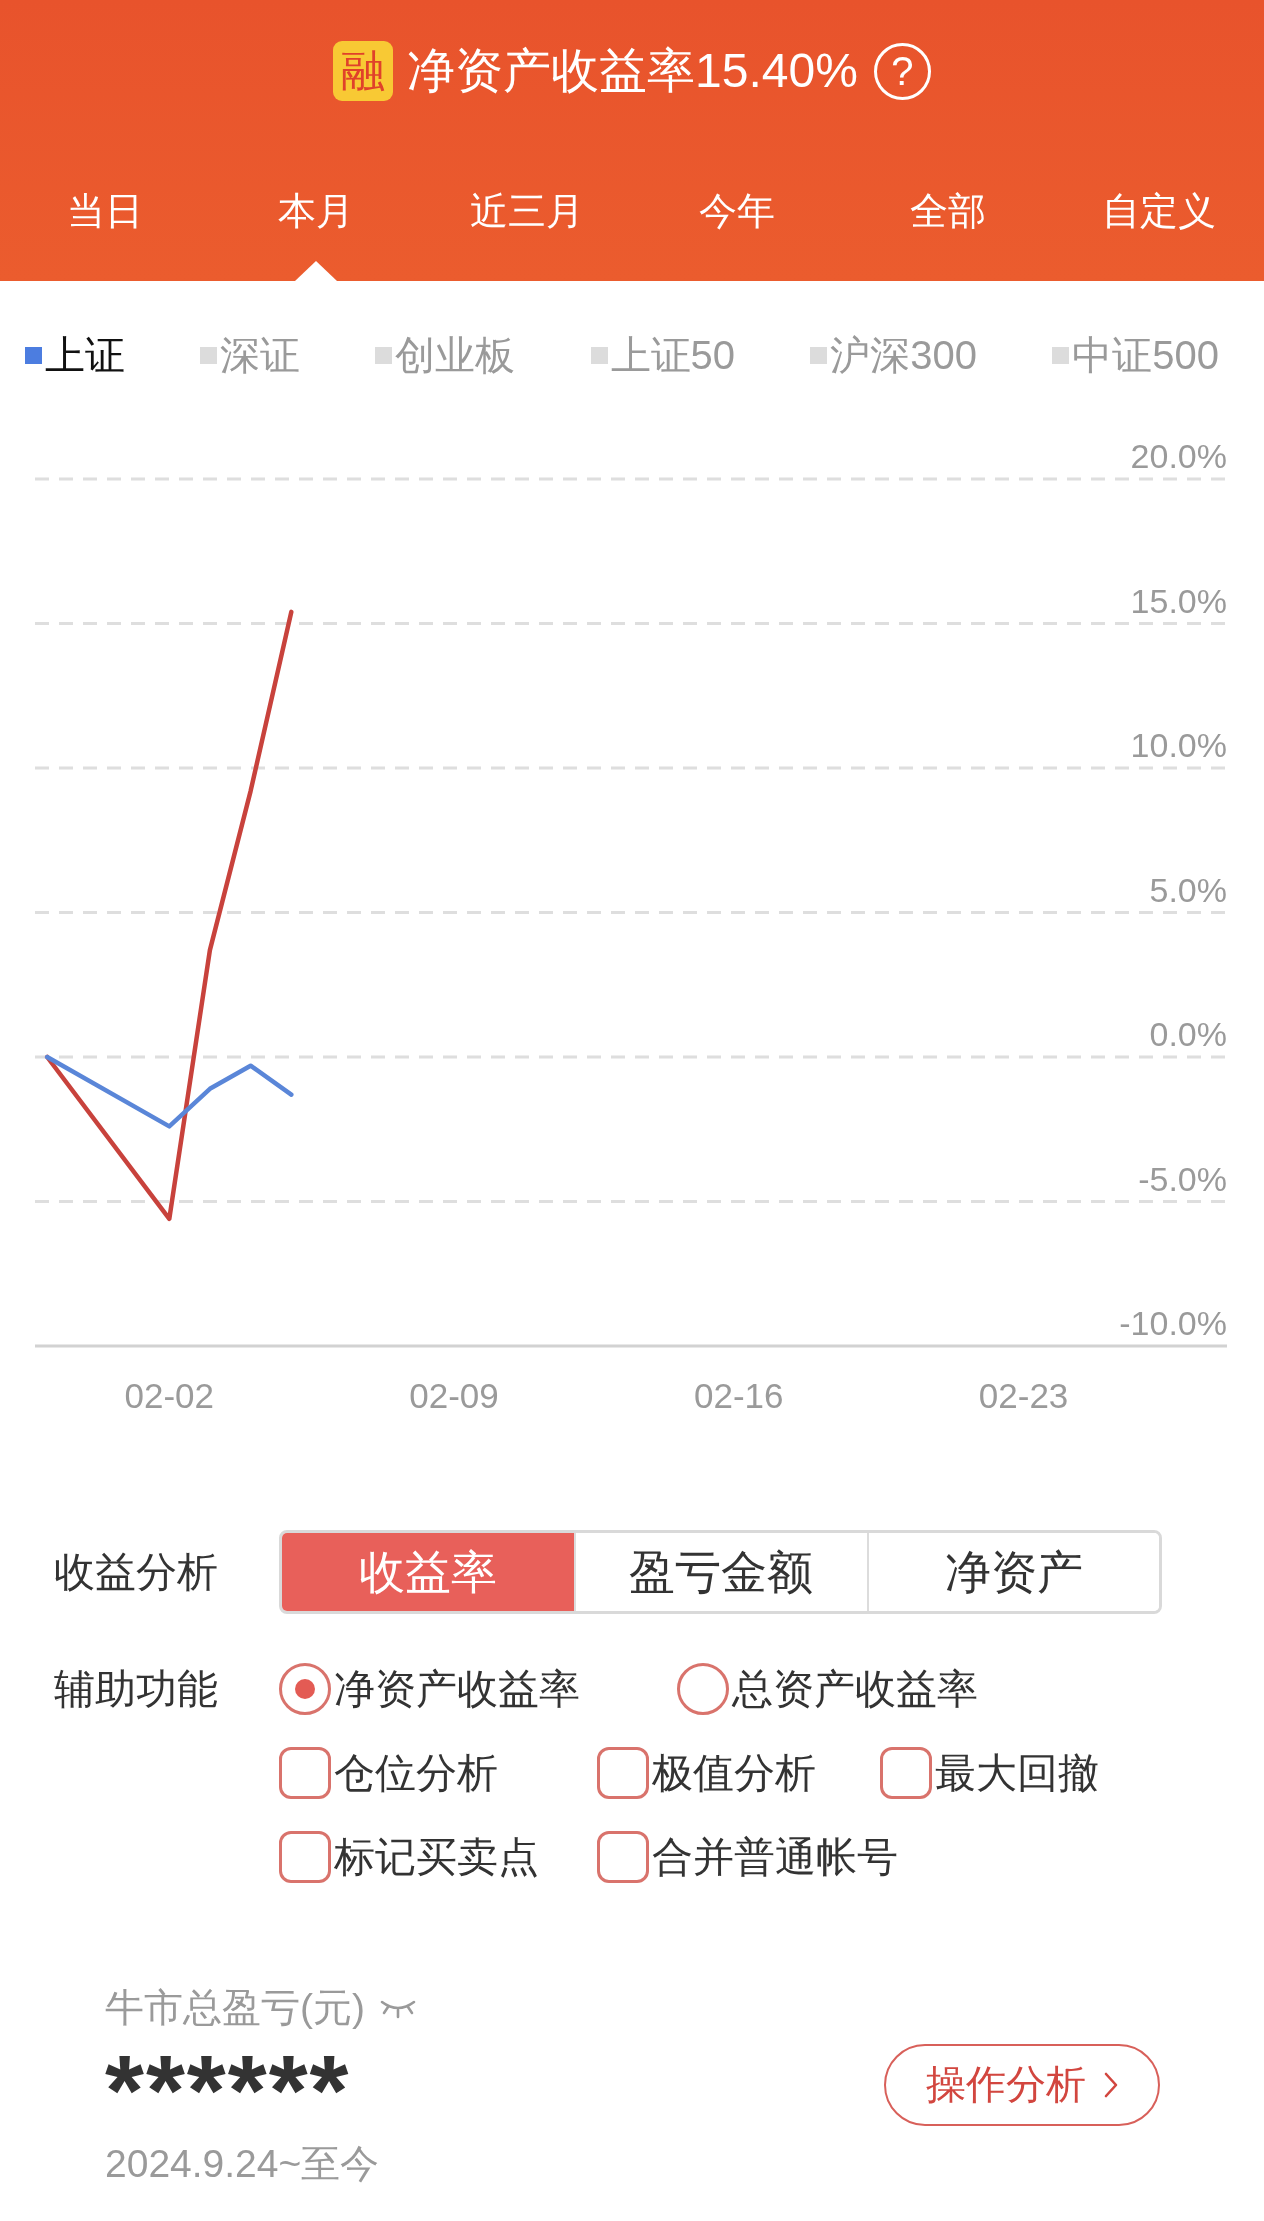 Image resolution: width=1264 pixels, height=2221 pixels. Describe the element at coordinates (250, 355) in the screenshot. I see `legend-item: 深证` at that location.